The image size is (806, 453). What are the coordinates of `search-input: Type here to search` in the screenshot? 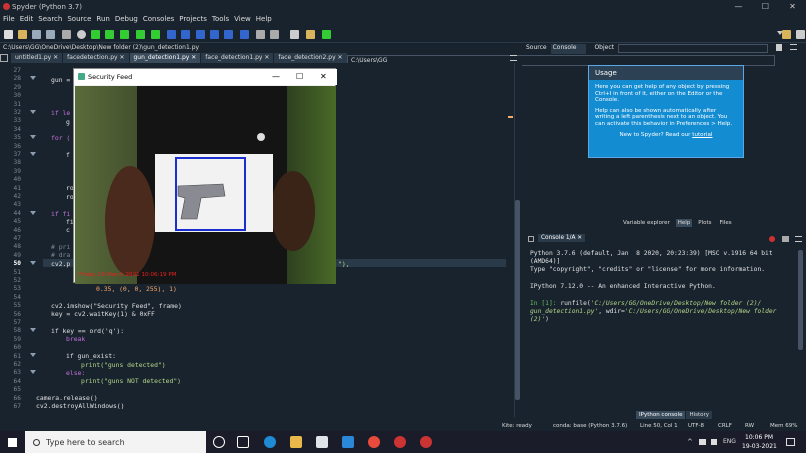 It's located at (85, 442).